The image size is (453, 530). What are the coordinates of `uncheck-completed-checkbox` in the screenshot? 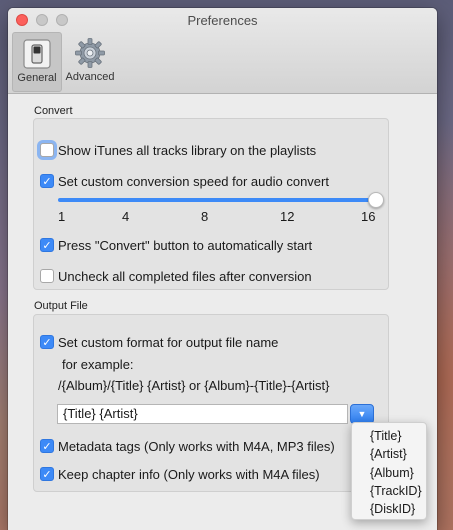 It's located at (47, 276).